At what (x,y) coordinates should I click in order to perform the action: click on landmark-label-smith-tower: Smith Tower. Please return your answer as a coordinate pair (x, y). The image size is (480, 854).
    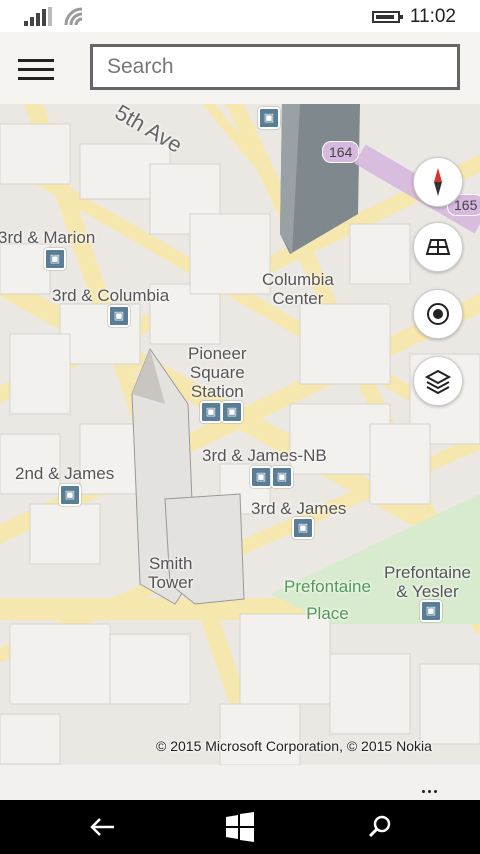
    Looking at the image, I should click on (170, 573).